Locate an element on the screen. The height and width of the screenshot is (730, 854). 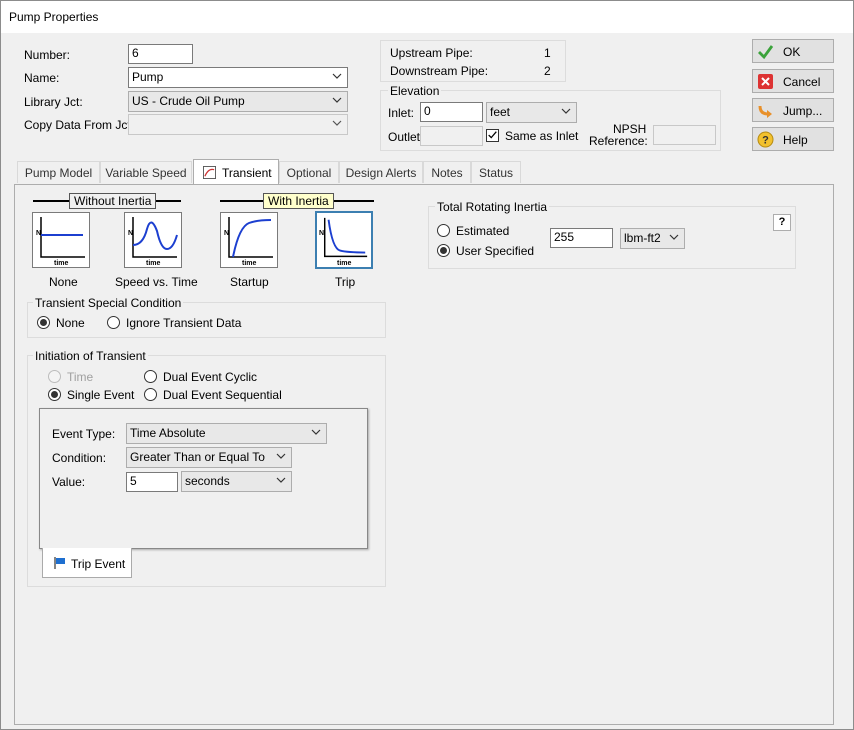
inlet-input: 0 is located at coordinates (451, 112).